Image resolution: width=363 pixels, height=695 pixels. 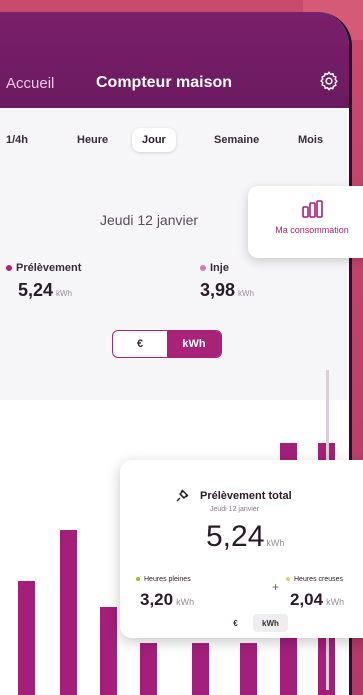 I want to click on consumption-card-label: Ma consommation, so click(x=312, y=230).